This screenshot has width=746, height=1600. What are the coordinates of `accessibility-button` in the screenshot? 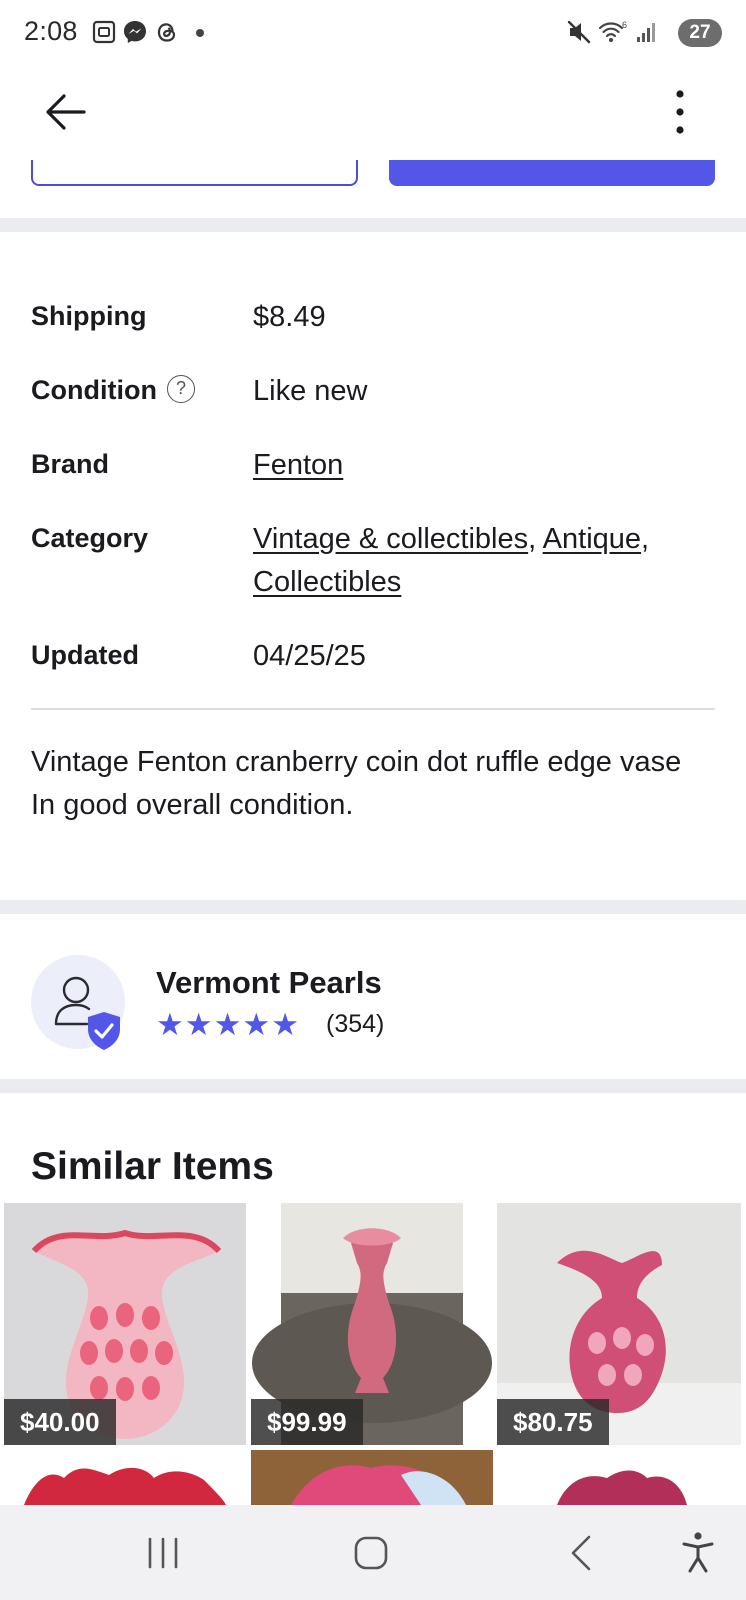 It's located at (698, 1553).